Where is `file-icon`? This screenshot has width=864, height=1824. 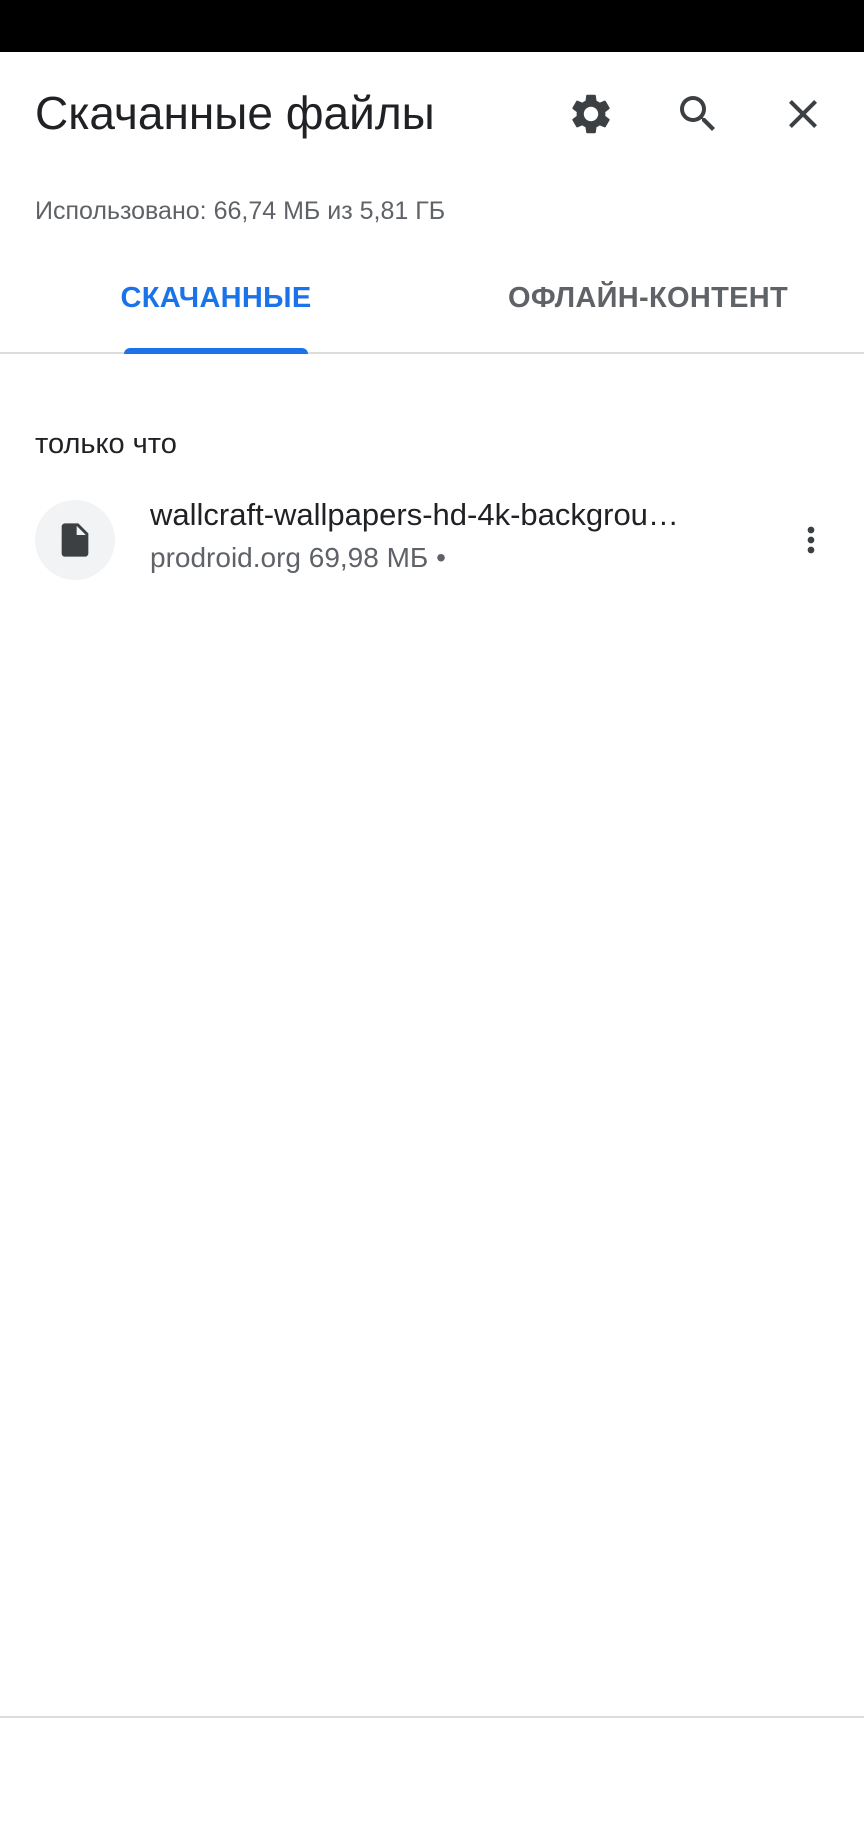
file-icon is located at coordinates (75, 540).